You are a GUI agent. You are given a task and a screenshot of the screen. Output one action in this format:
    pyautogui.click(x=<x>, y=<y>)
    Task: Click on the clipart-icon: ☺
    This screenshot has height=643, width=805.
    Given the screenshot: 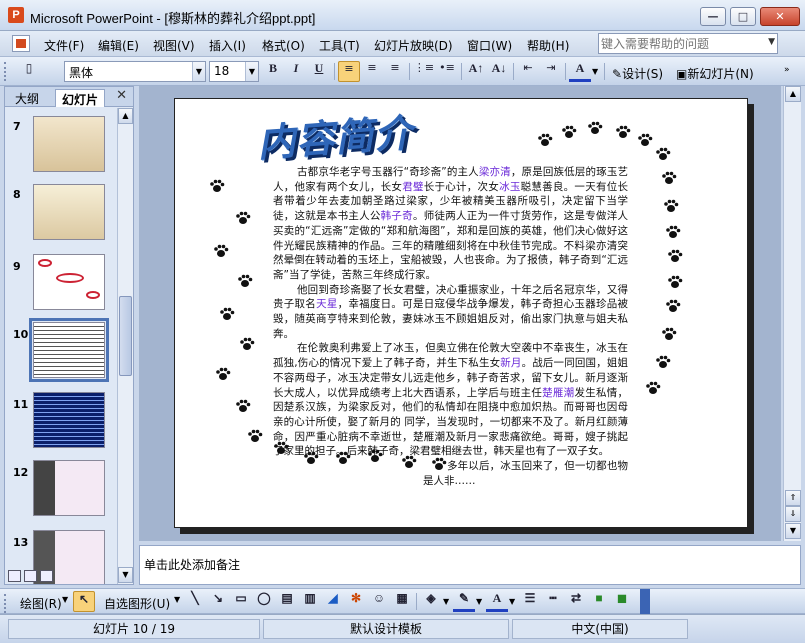 What is the action you would take?
    pyautogui.click(x=379, y=601)
    